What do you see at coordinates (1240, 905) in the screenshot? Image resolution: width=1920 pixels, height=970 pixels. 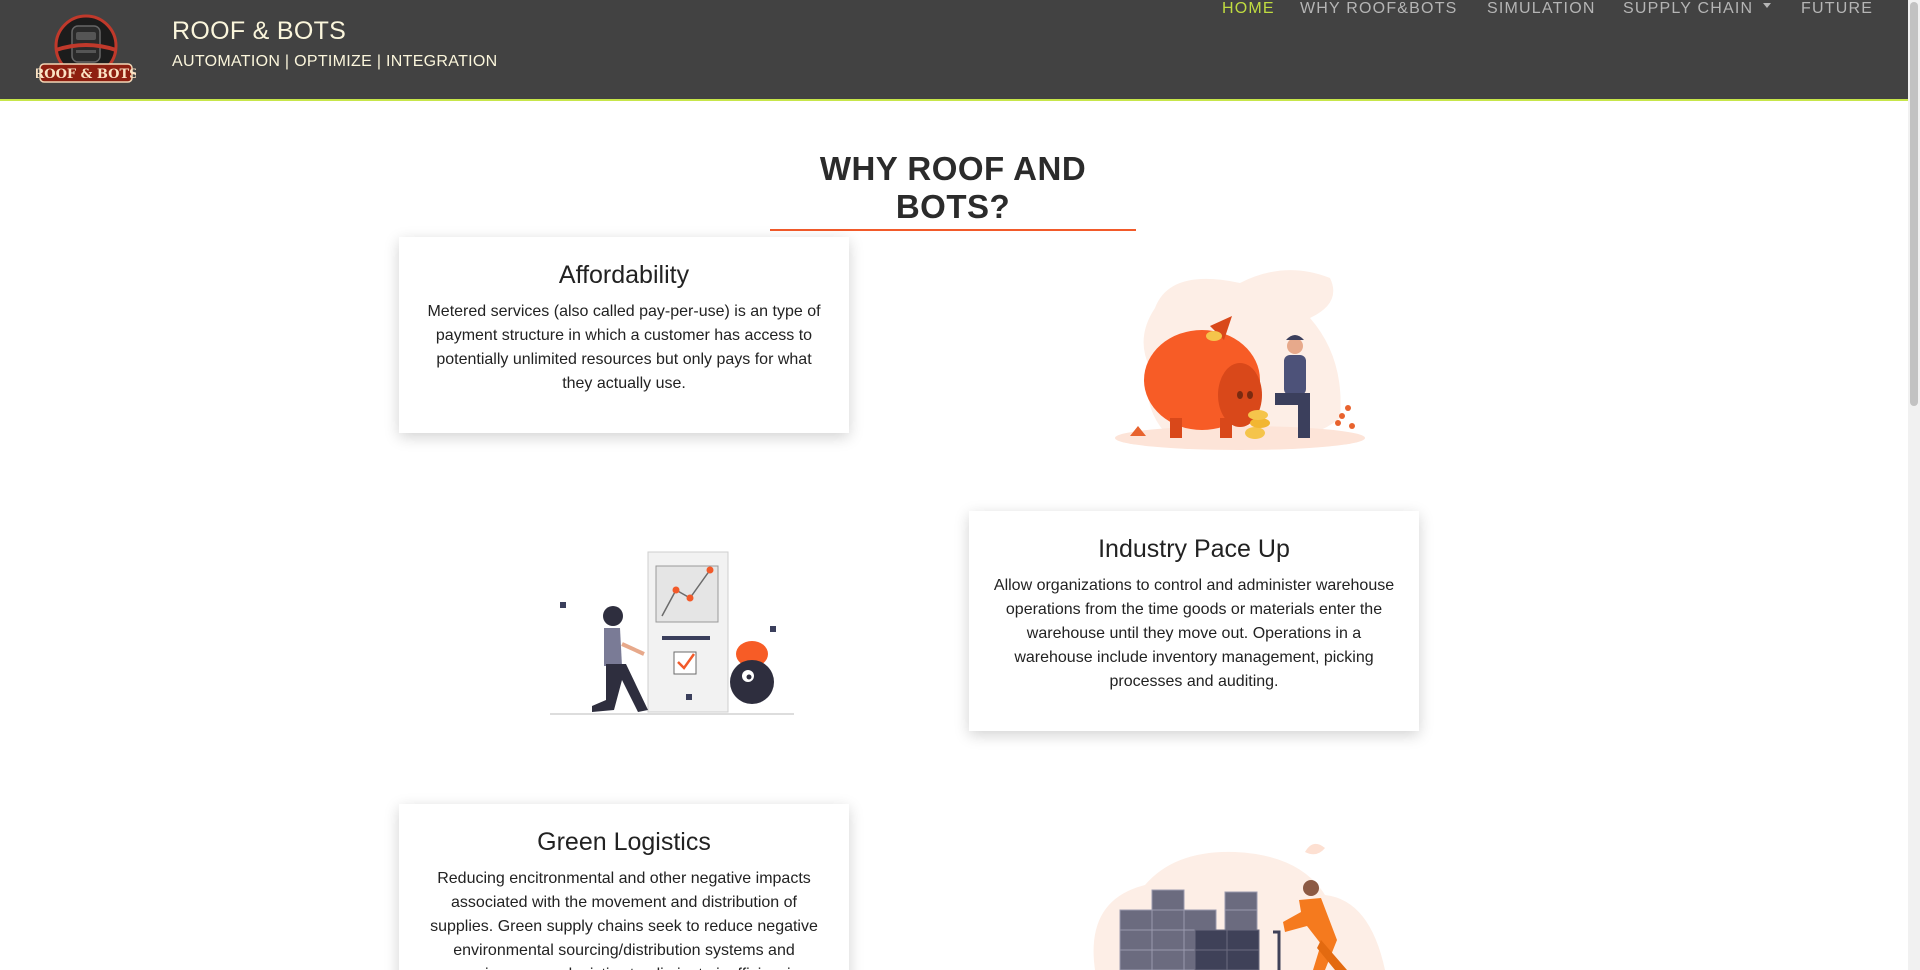 I see `warehouse-boxes-illustration` at bounding box center [1240, 905].